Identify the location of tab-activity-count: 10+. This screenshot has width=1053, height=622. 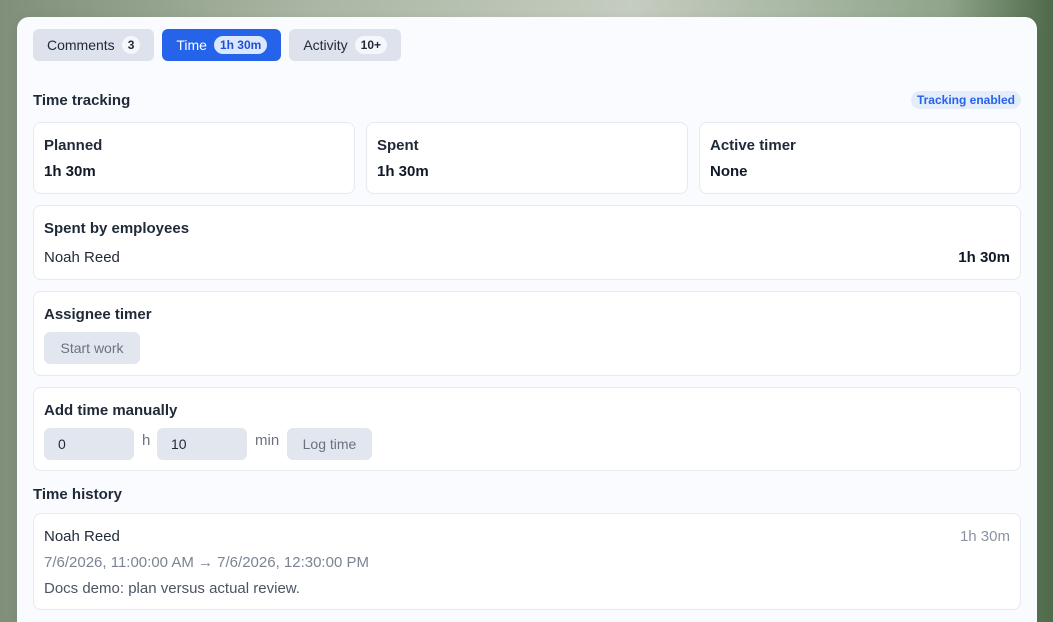
(371, 45).